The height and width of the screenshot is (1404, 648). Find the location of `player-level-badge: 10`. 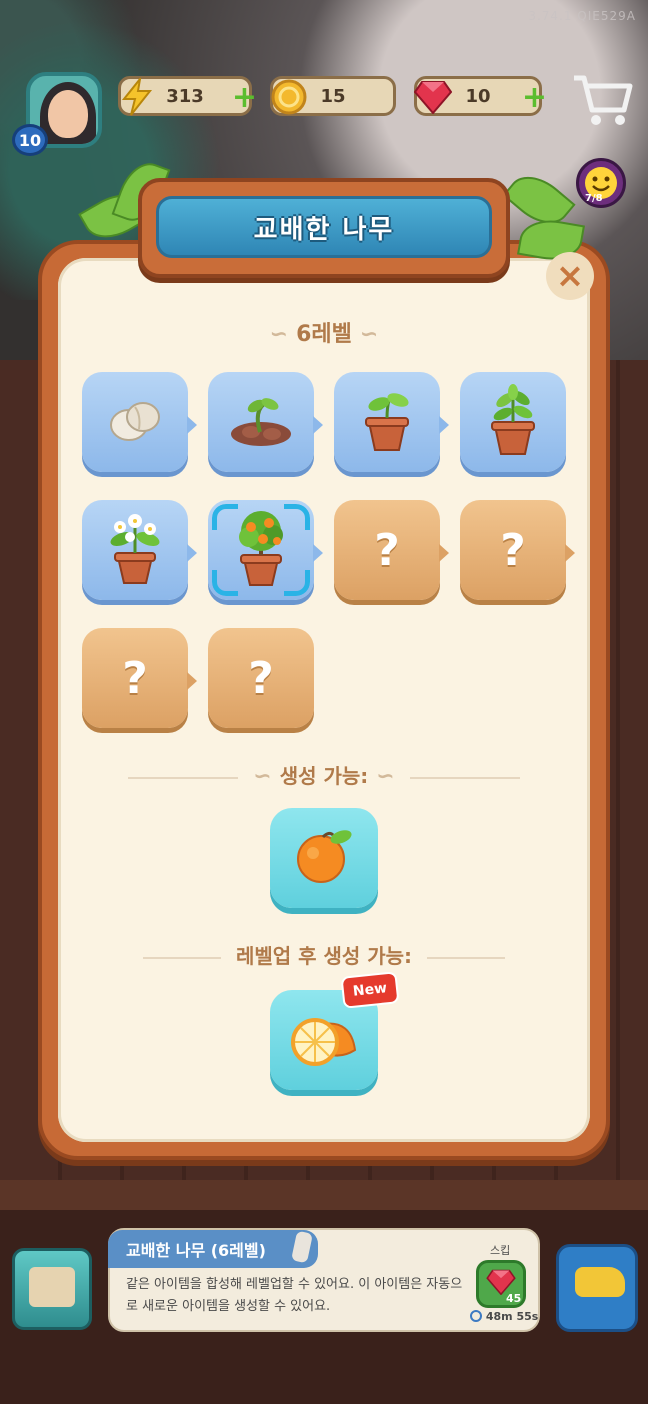

player-level-badge: 10 is located at coordinates (30, 140).